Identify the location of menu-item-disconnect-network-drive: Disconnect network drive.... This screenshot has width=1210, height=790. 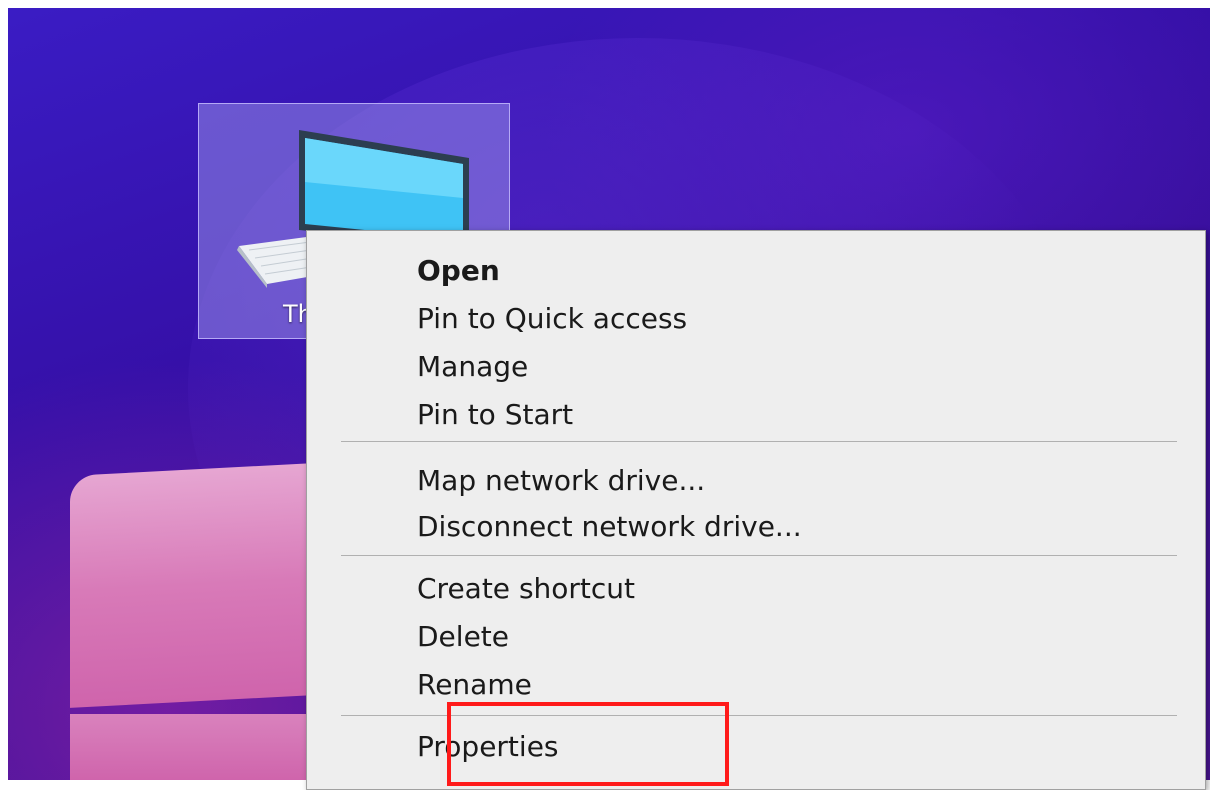
(609, 527).